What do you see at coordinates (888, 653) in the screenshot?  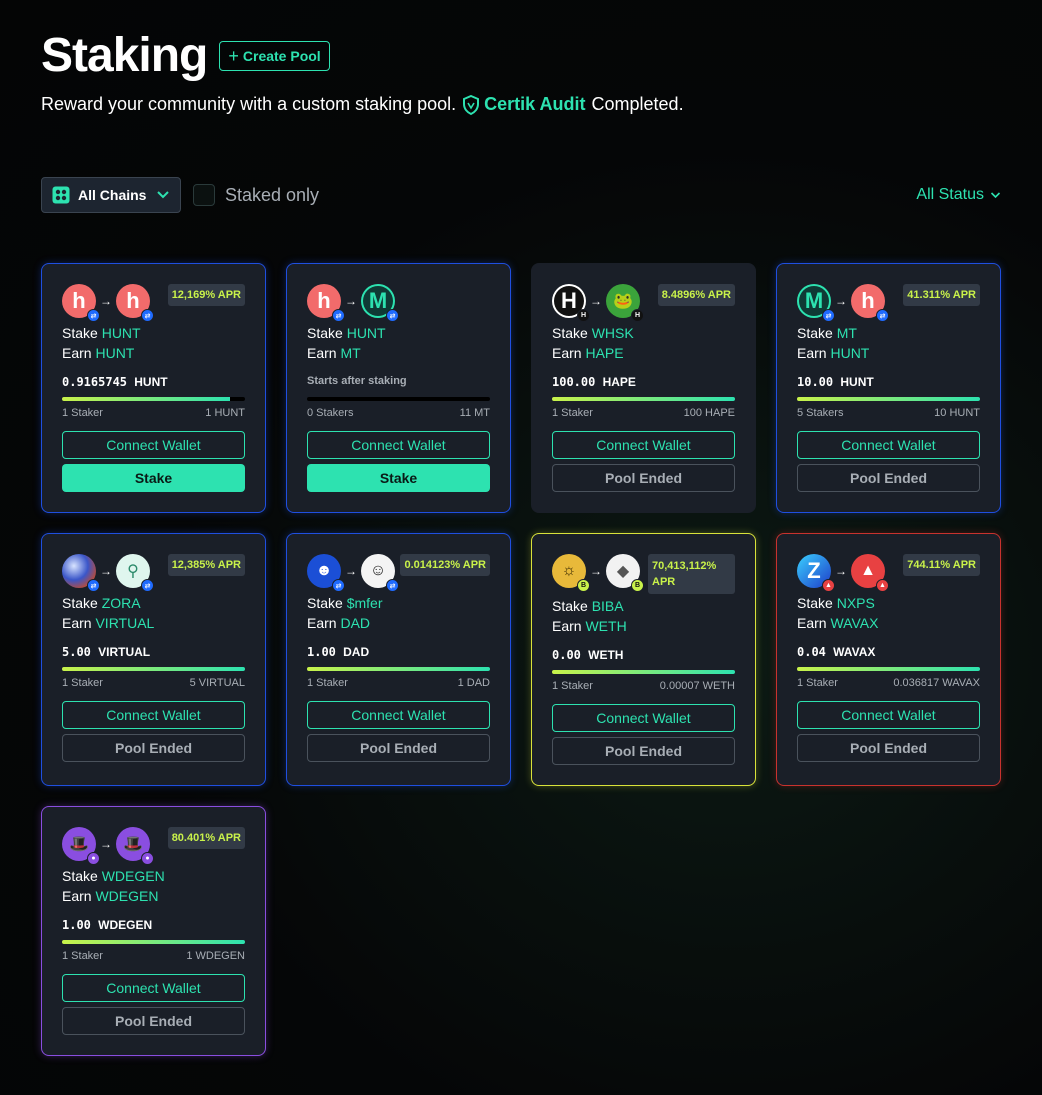 I see `reward-amount: 0.04 WAVAX` at bounding box center [888, 653].